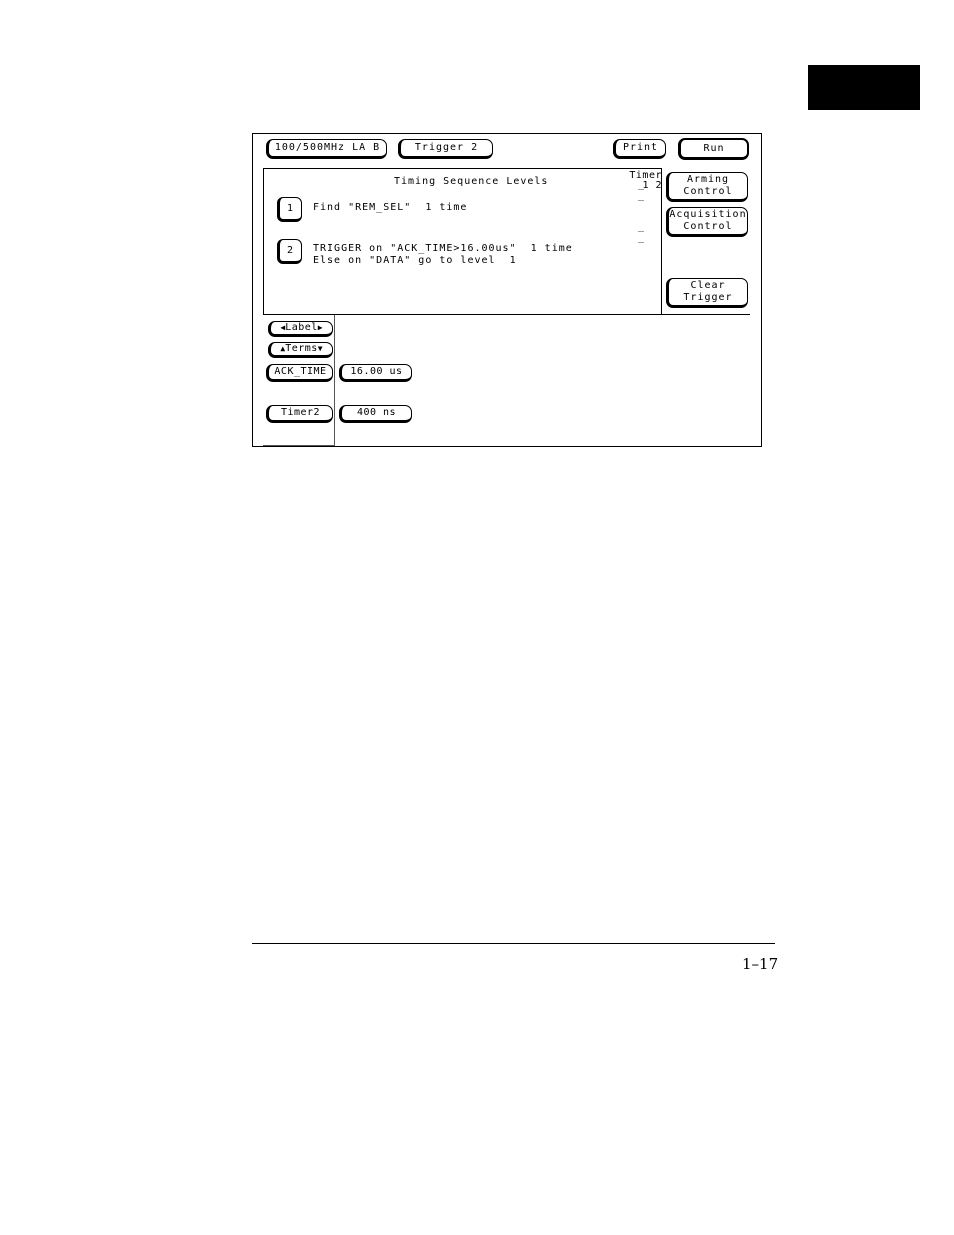 This screenshot has width=954, height=1235. Describe the element at coordinates (639, 149) in the screenshot. I see `print-button: Print` at that location.